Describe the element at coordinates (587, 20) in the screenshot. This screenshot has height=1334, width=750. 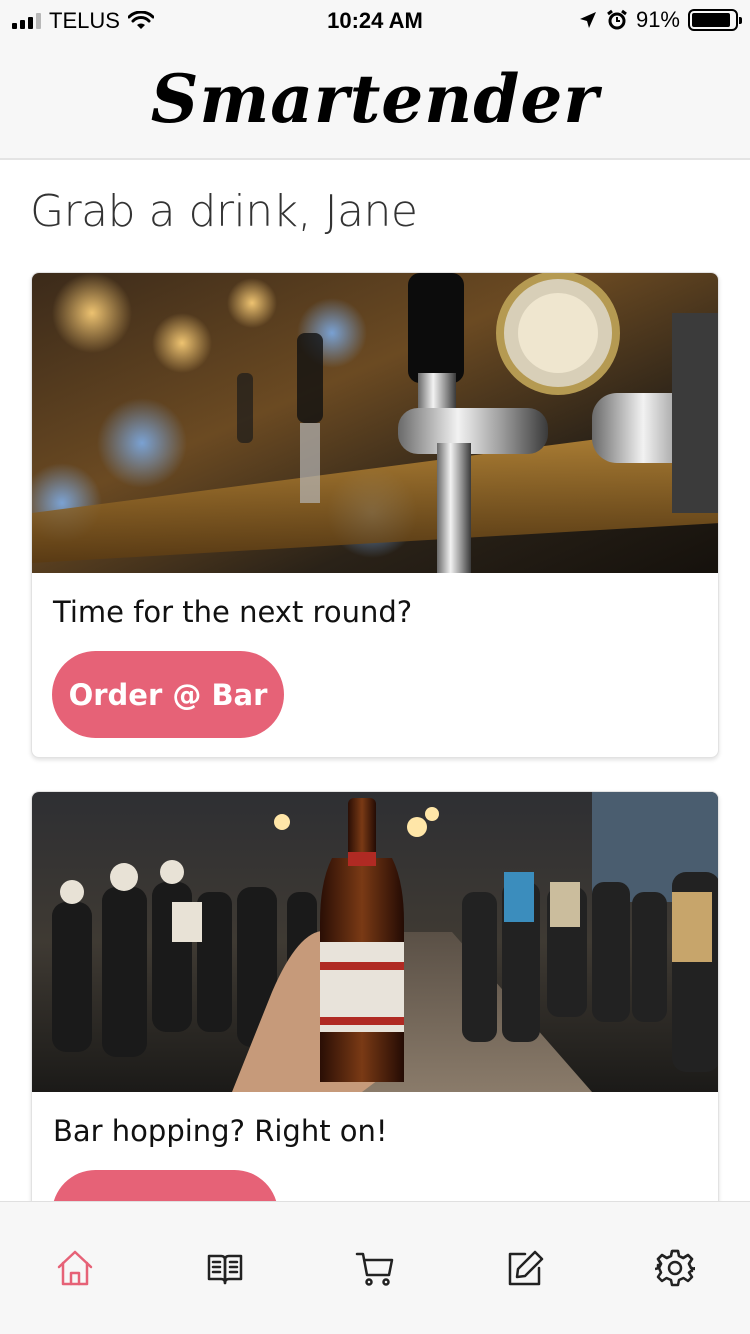
I see `location-arrow-icon` at that location.